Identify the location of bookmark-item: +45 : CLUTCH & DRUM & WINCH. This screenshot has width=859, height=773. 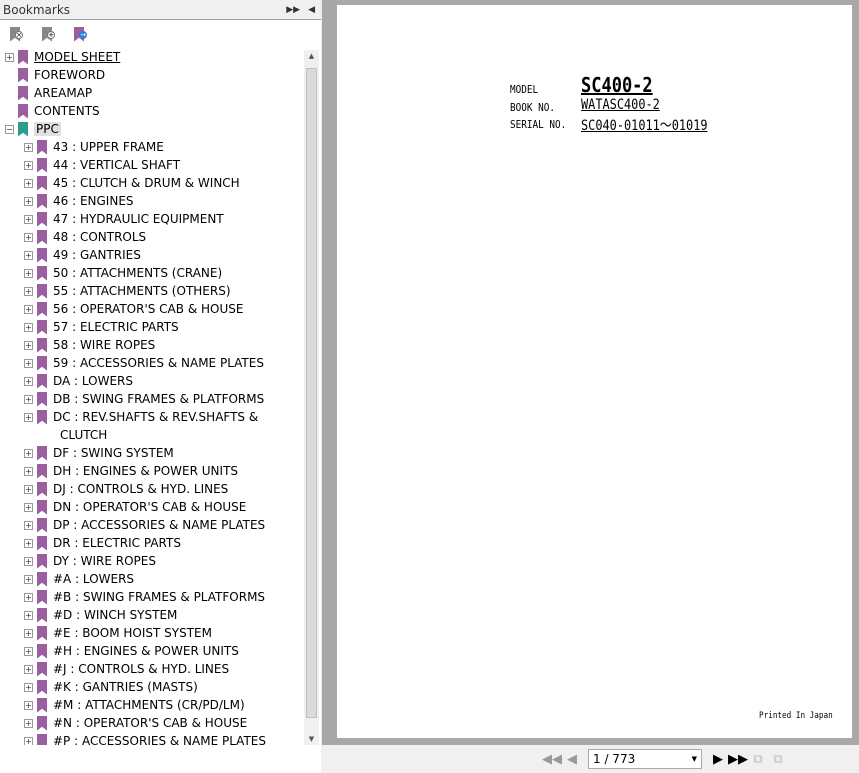
(132, 183).